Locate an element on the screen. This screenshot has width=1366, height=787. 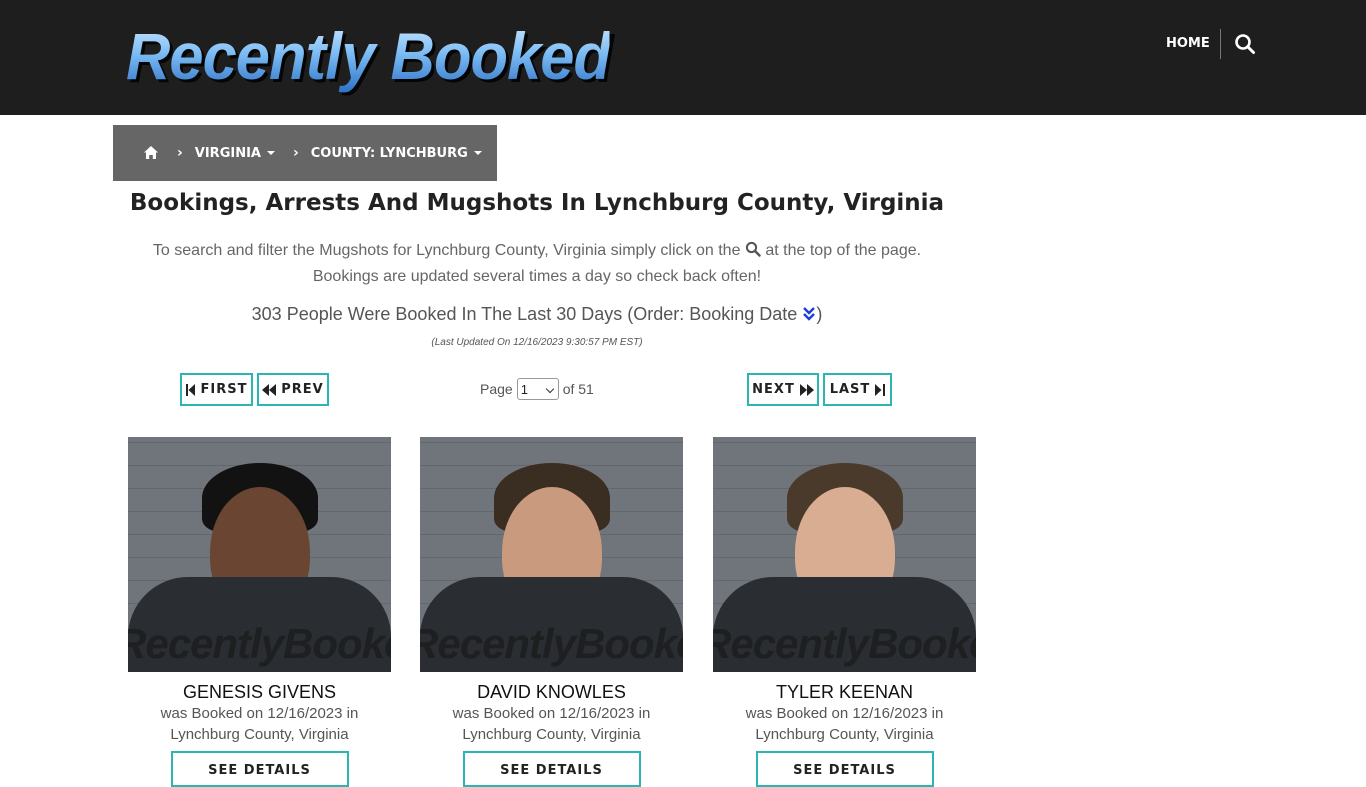
page-select-value: 1 is located at coordinates (524, 389).